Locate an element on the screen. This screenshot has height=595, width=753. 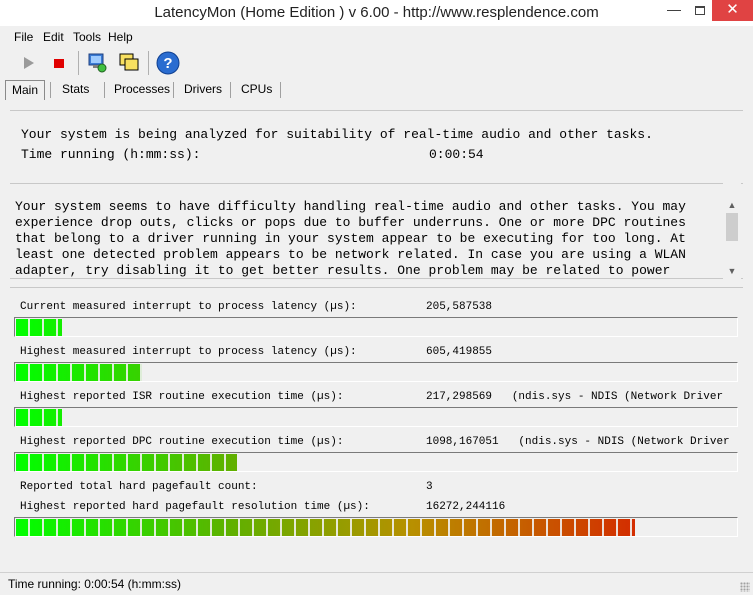
tab-cpus: CPUs is located at coordinates (256, 90).